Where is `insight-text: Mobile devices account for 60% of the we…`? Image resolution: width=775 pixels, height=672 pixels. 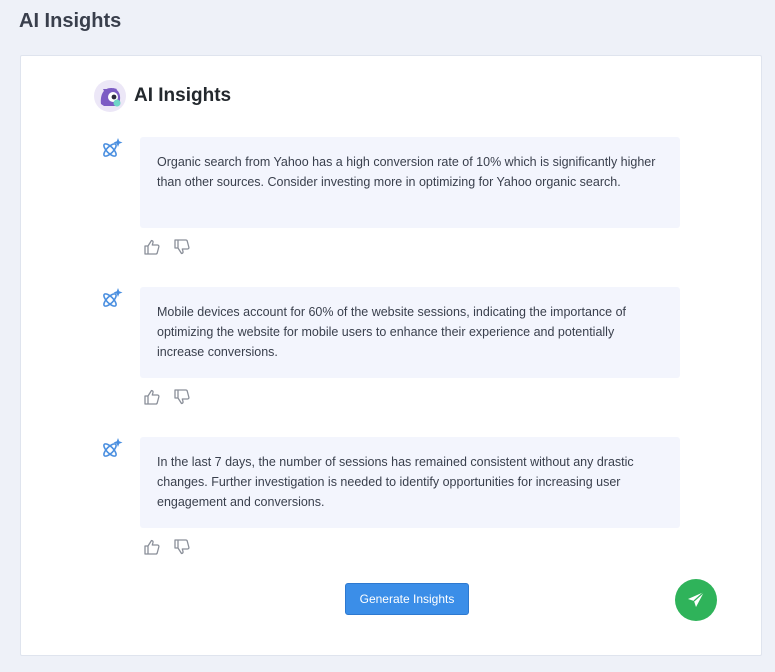 insight-text: Mobile devices account for 60% of the we… is located at coordinates (410, 332).